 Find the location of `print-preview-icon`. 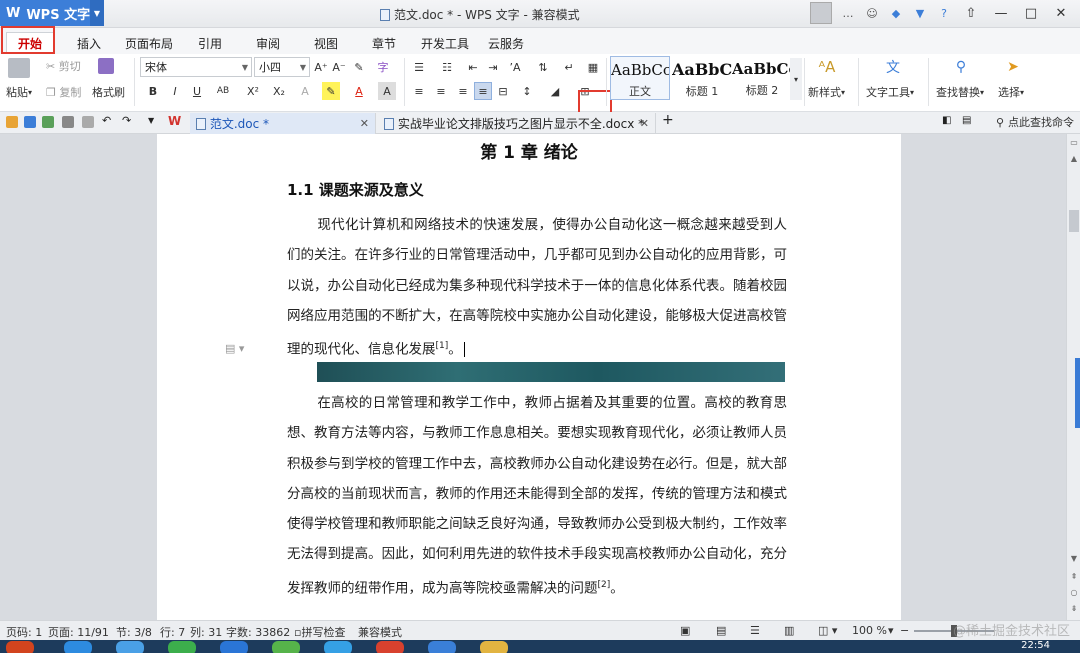

print-preview-icon is located at coordinates (88, 122).